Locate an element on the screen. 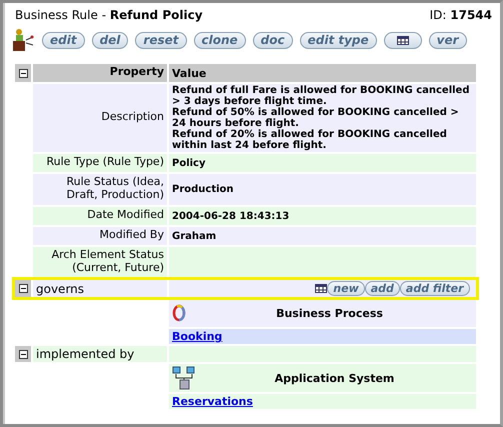 This screenshot has height=427, width=503. property-value: Production is located at coordinates (203, 189).